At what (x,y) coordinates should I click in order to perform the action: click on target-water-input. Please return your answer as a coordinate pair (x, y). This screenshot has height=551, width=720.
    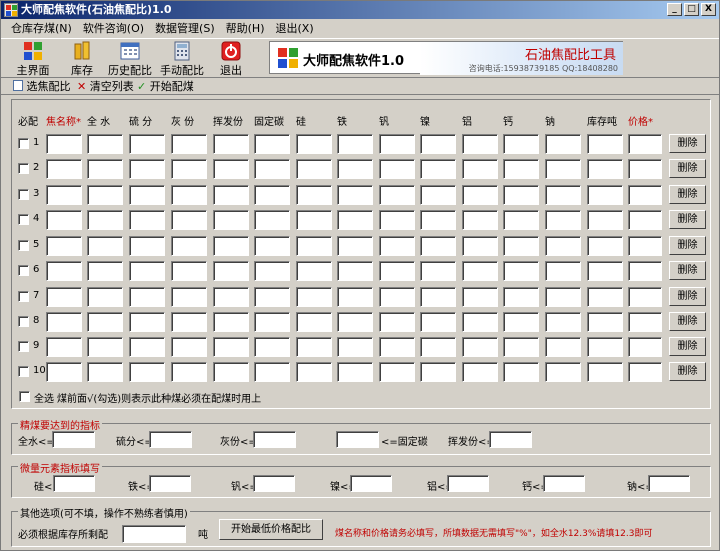
    Looking at the image, I should click on (73, 439).